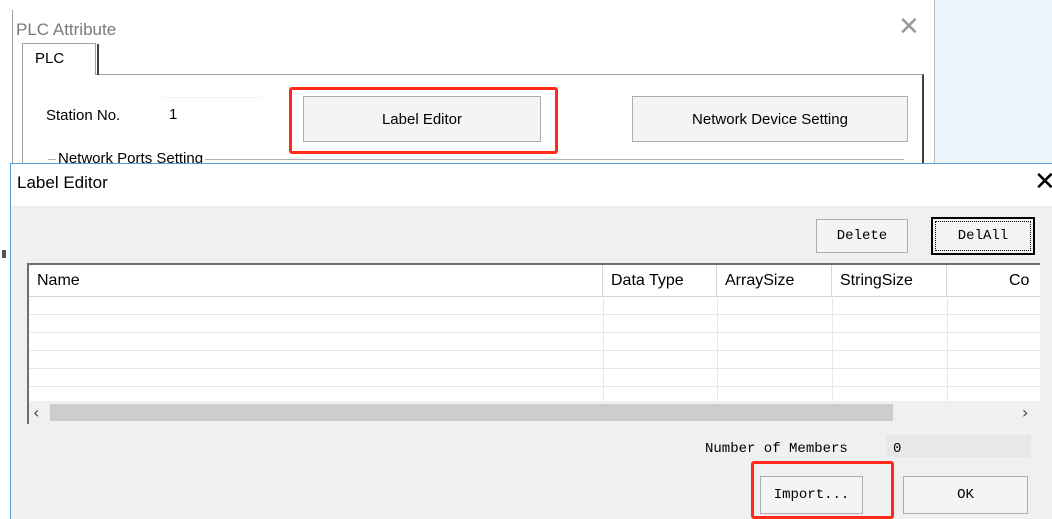  I want to click on station-no-input, so click(212, 113).